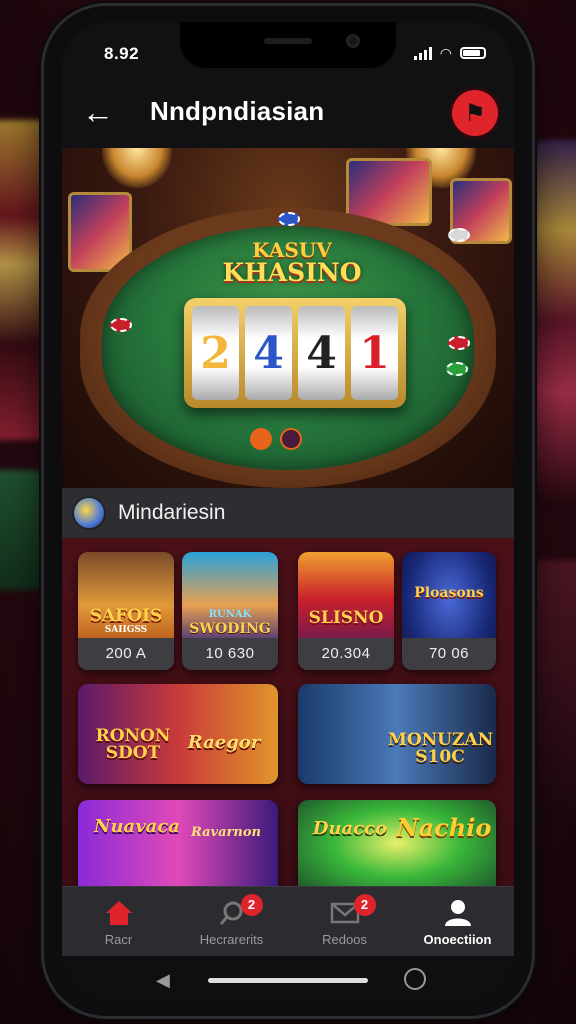 The height and width of the screenshot is (1024, 576). What do you see at coordinates (122, 53) in the screenshot?
I see `status-time: 8.92` at bounding box center [122, 53].